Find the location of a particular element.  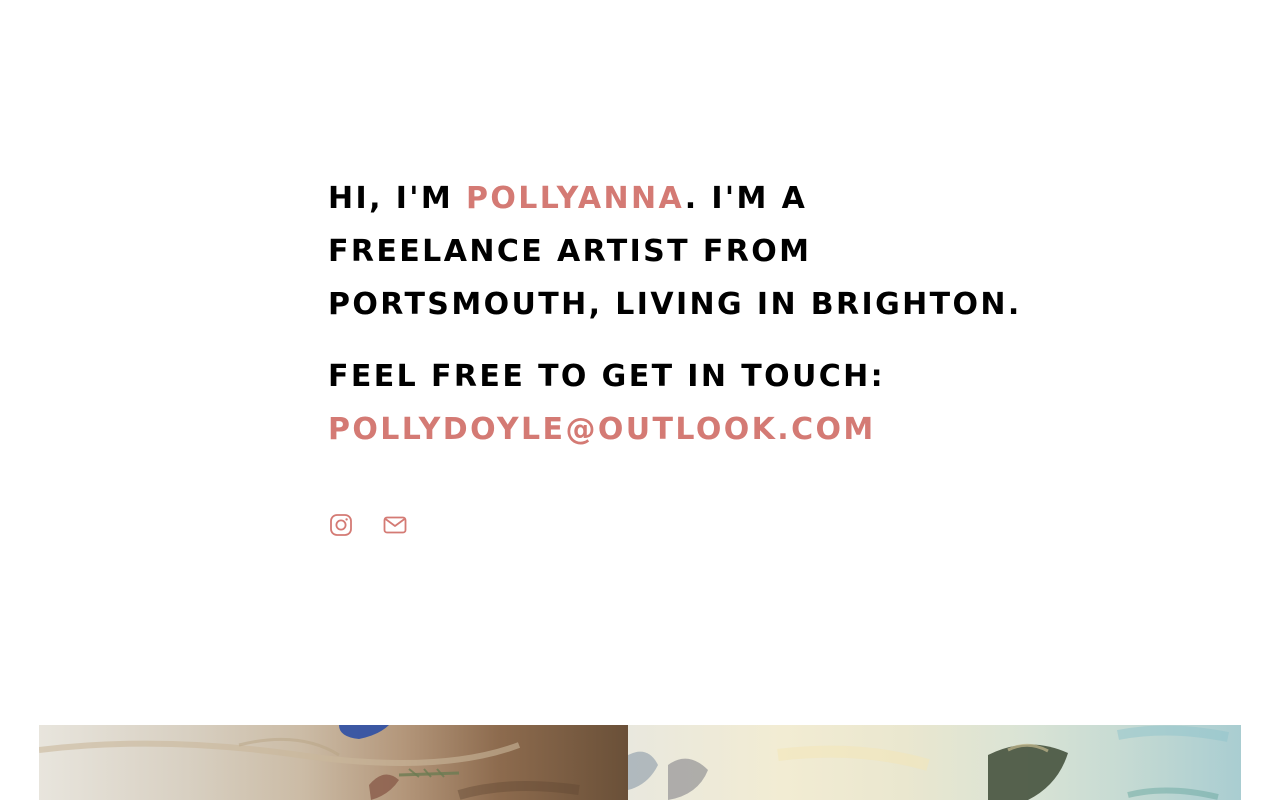

social-links is located at coordinates (368, 525).